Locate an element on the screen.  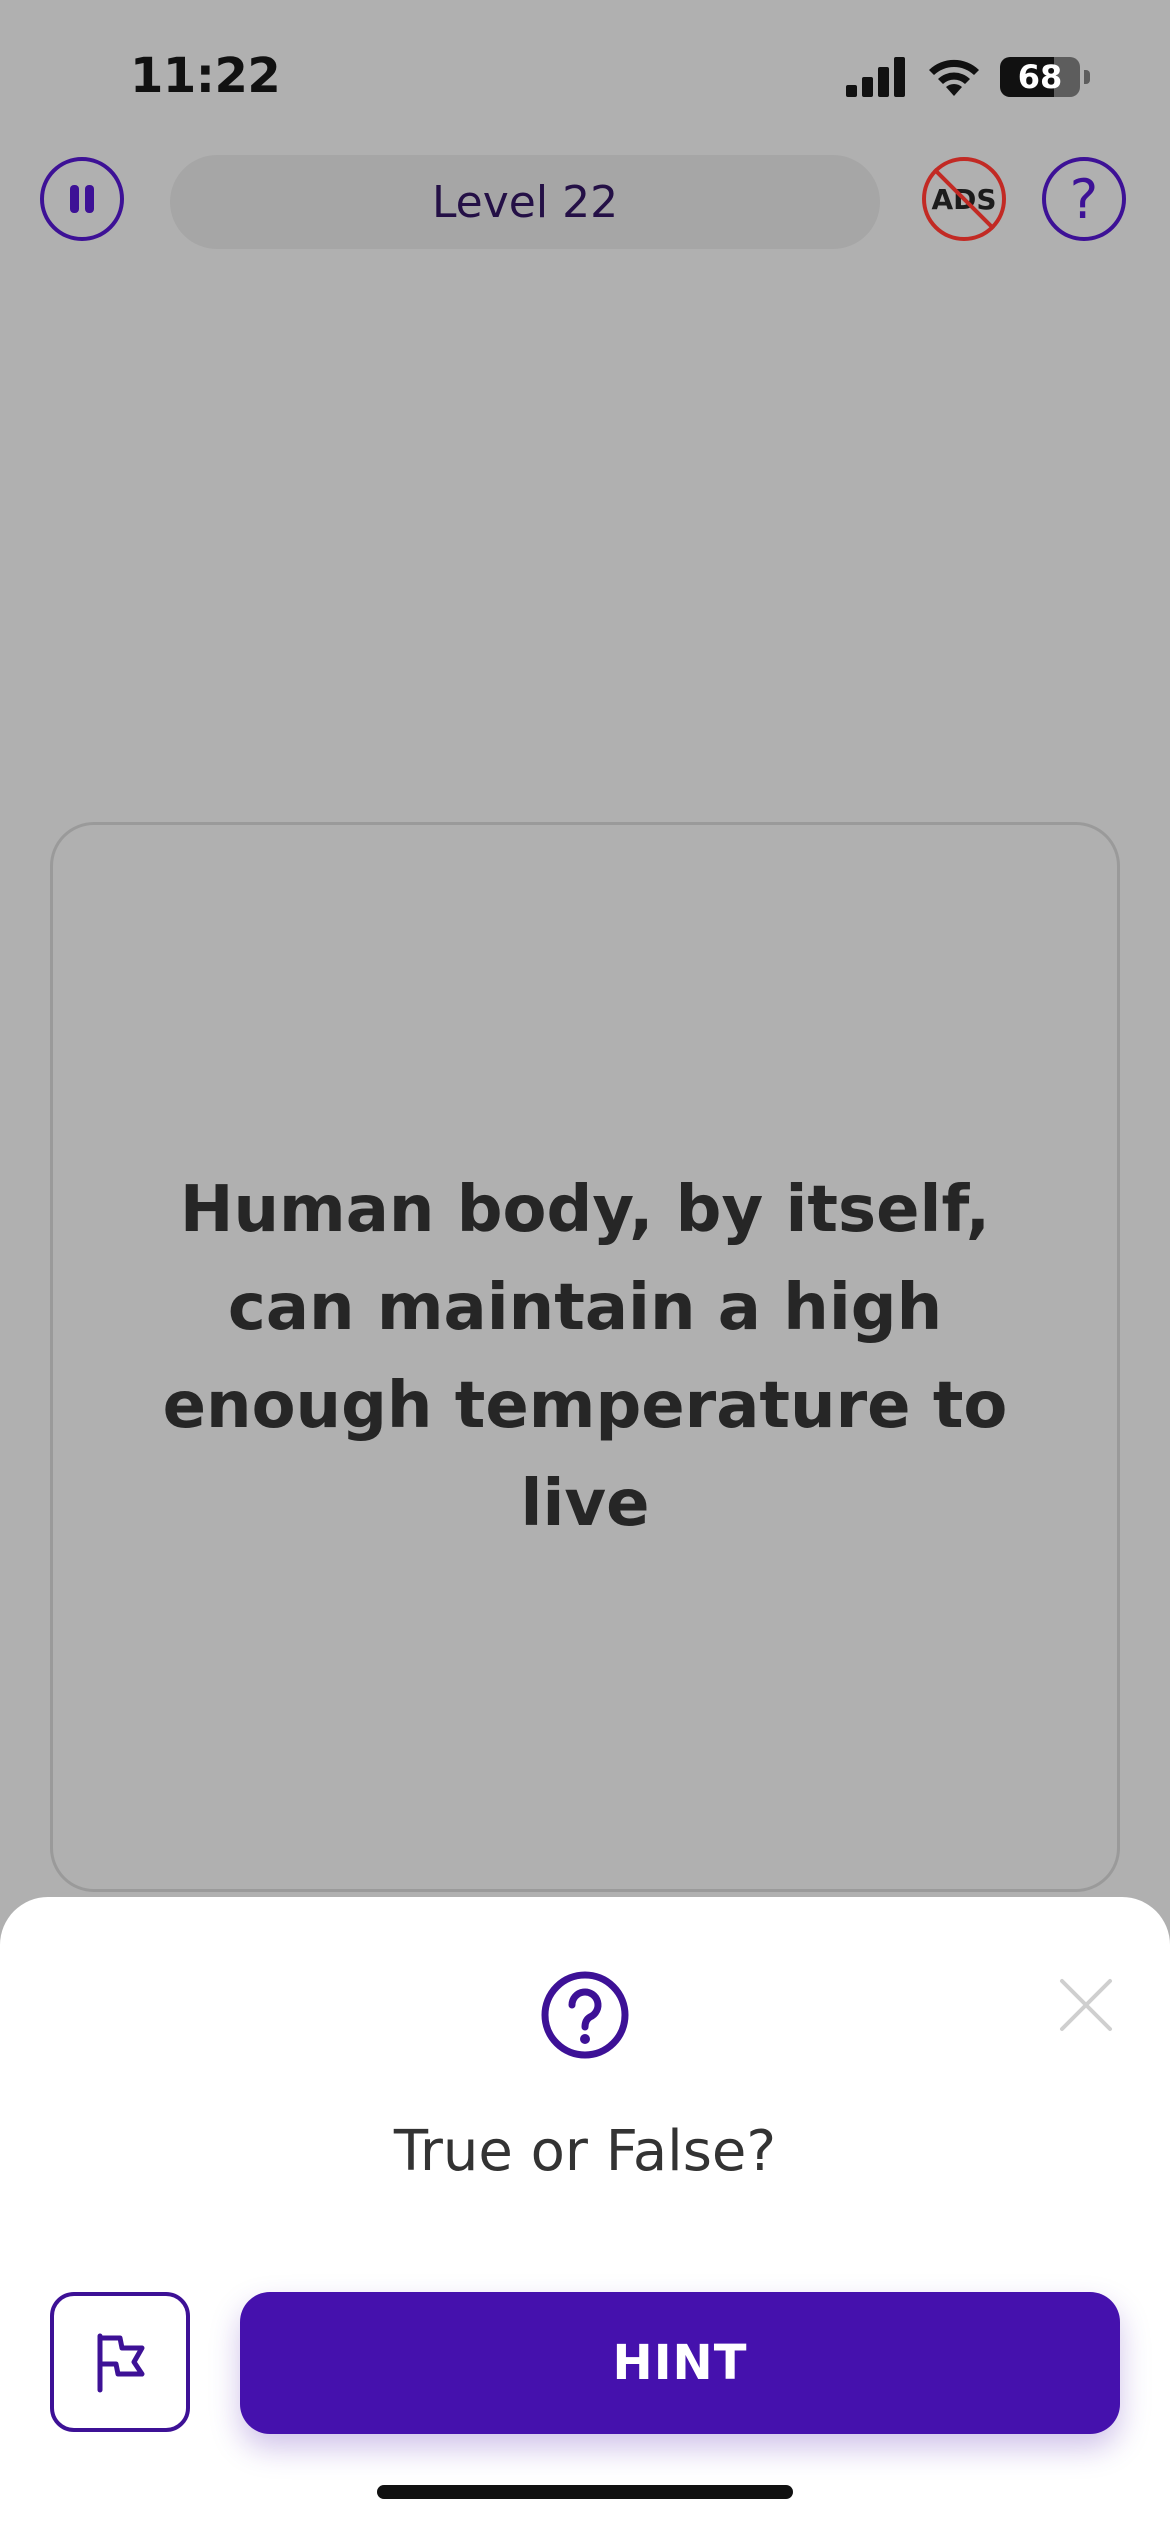
battery-icon: 68 is located at coordinates (1040, 77).